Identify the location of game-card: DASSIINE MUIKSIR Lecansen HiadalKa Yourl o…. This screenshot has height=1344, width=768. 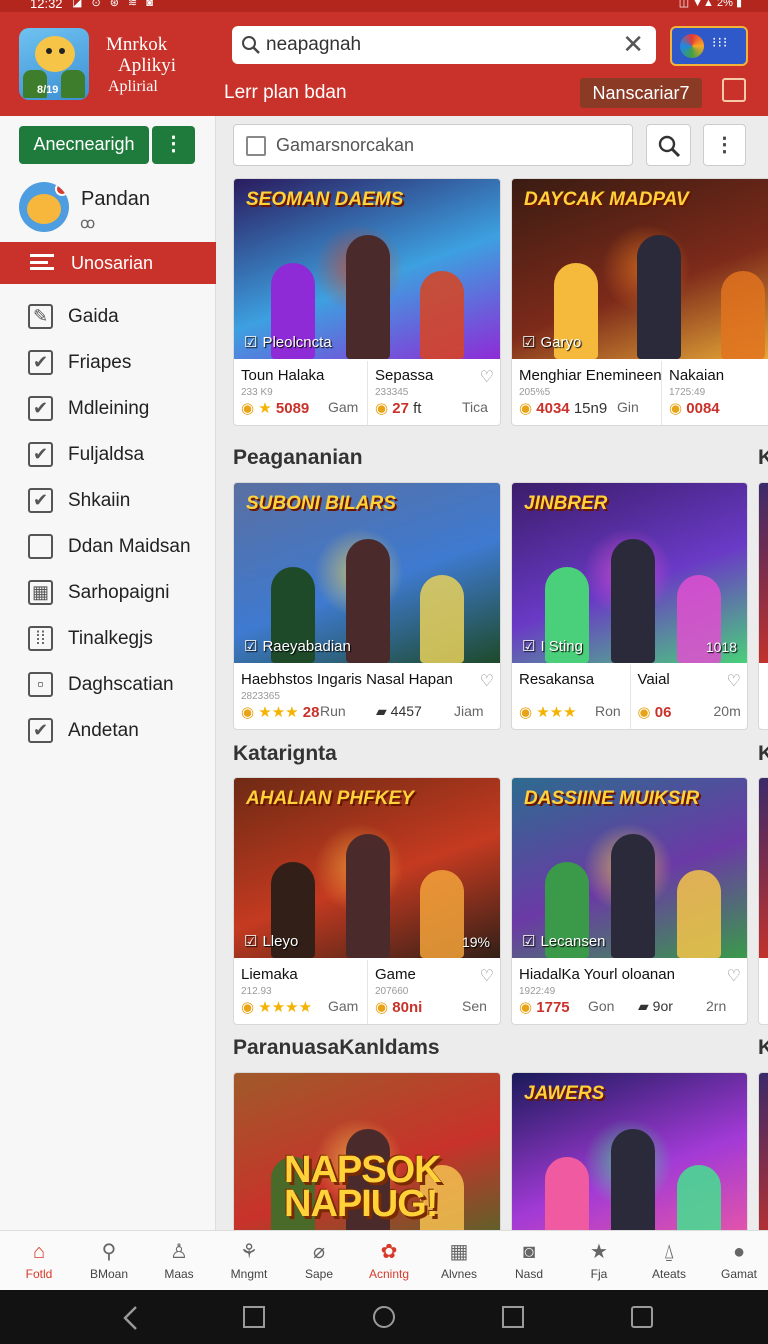
(629, 901).